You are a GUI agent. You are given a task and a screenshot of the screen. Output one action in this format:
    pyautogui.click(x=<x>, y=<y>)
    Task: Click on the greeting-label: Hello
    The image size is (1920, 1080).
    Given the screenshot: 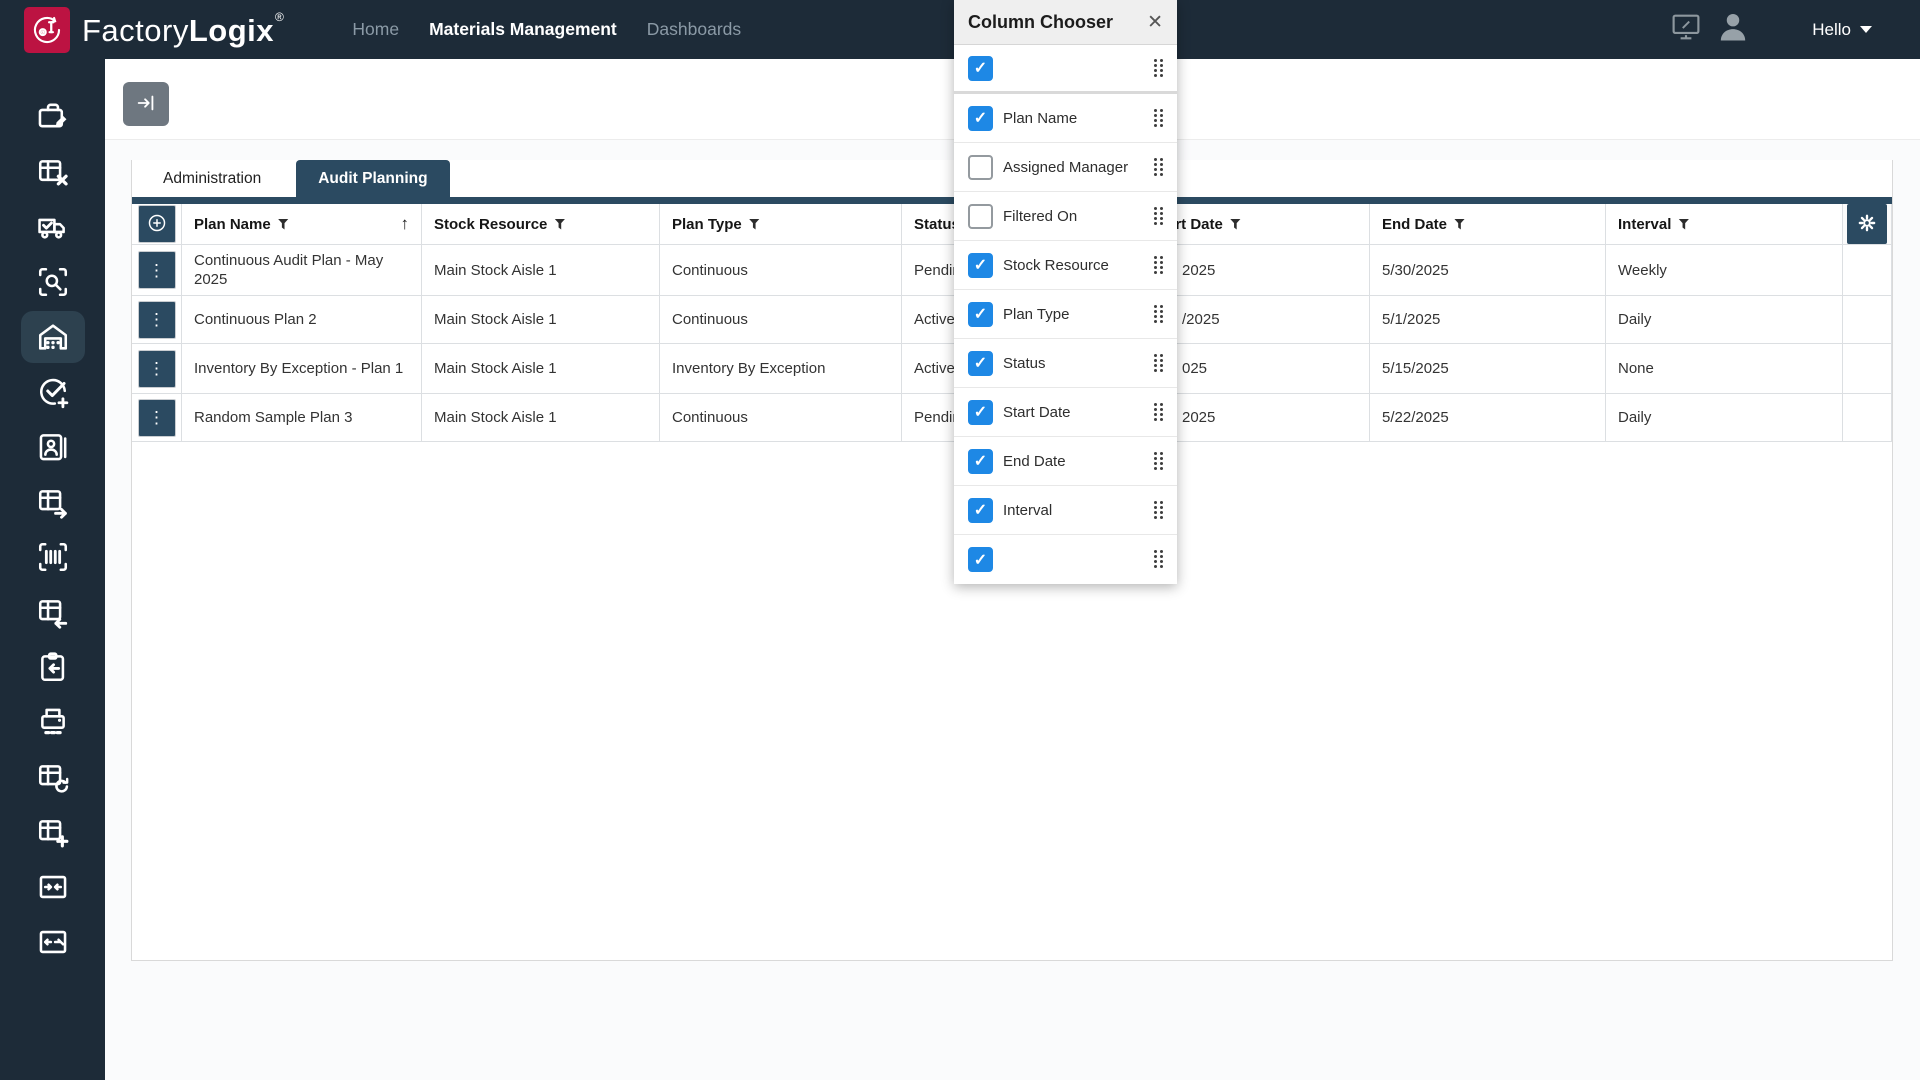 What is the action you would take?
    pyautogui.click(x=1831, y=29)
    